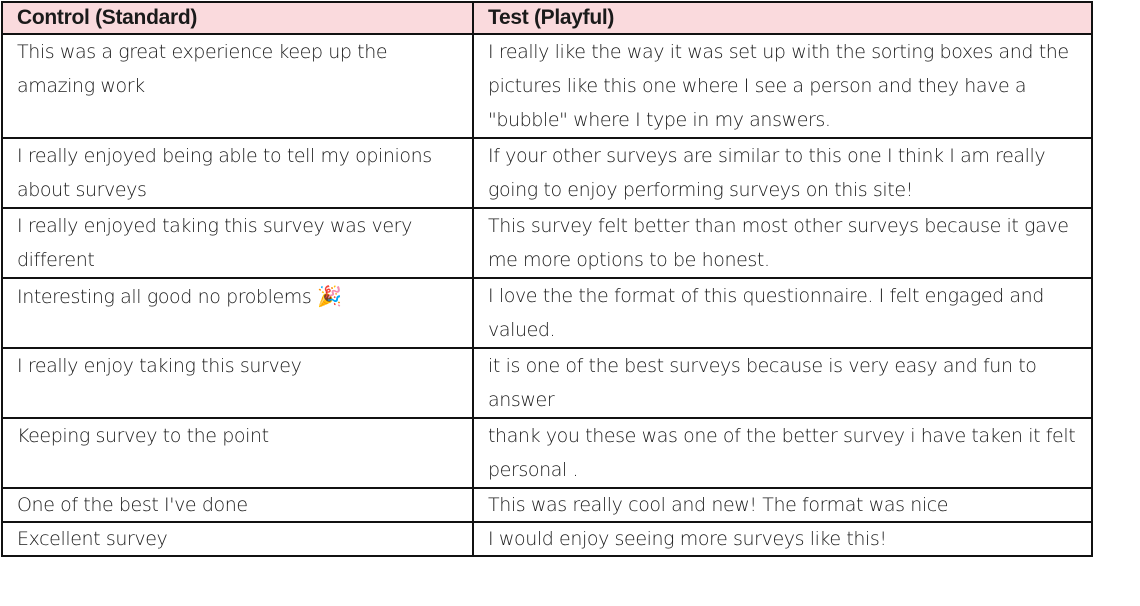 The image size is (1140, 606). What do you see at coordinates (237, 539) in the screenshot?
I see `control-cell: Excellent survey` at bounding box center [237, 539].